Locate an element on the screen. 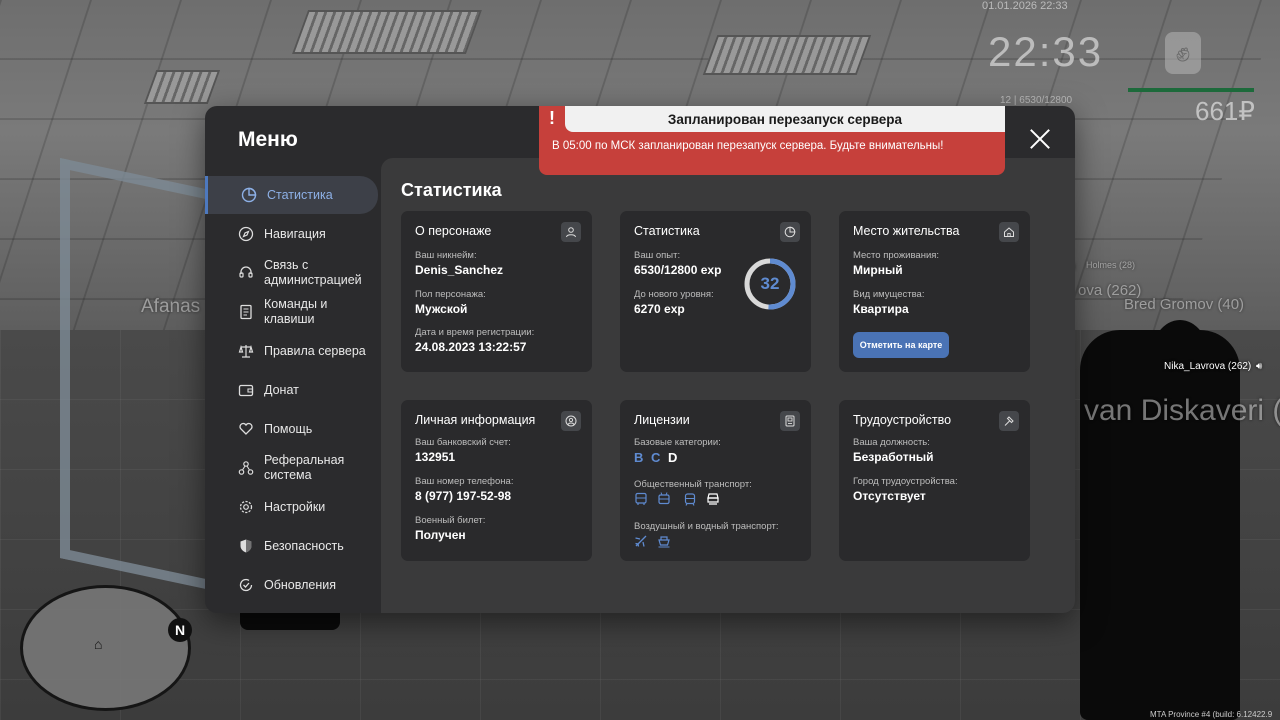  airplane-icon is located at coordinates (641, 541).